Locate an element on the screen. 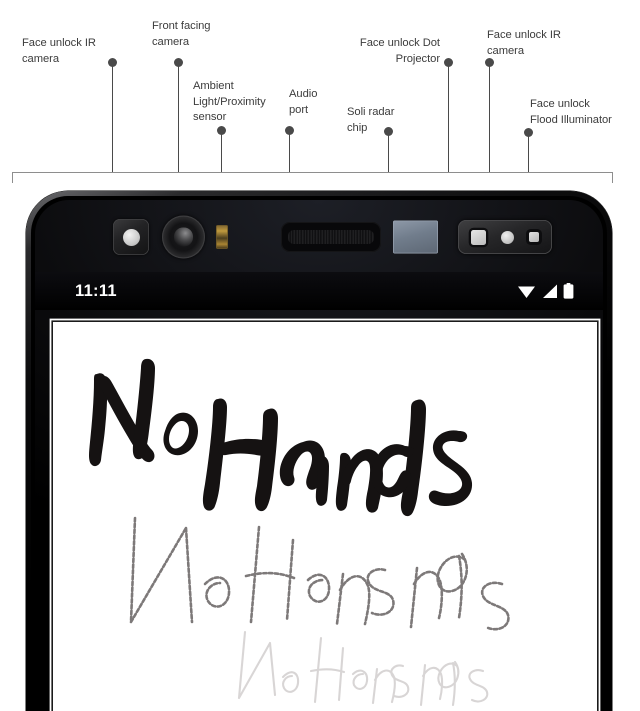  sensor-face-unlock-ir-camera-left is located at coordinates (131, 237).